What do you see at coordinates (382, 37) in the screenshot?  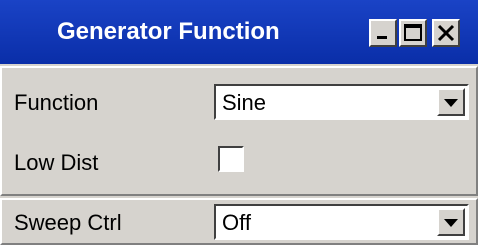 I see `minimize-icon` at bounding box center [382, 37].